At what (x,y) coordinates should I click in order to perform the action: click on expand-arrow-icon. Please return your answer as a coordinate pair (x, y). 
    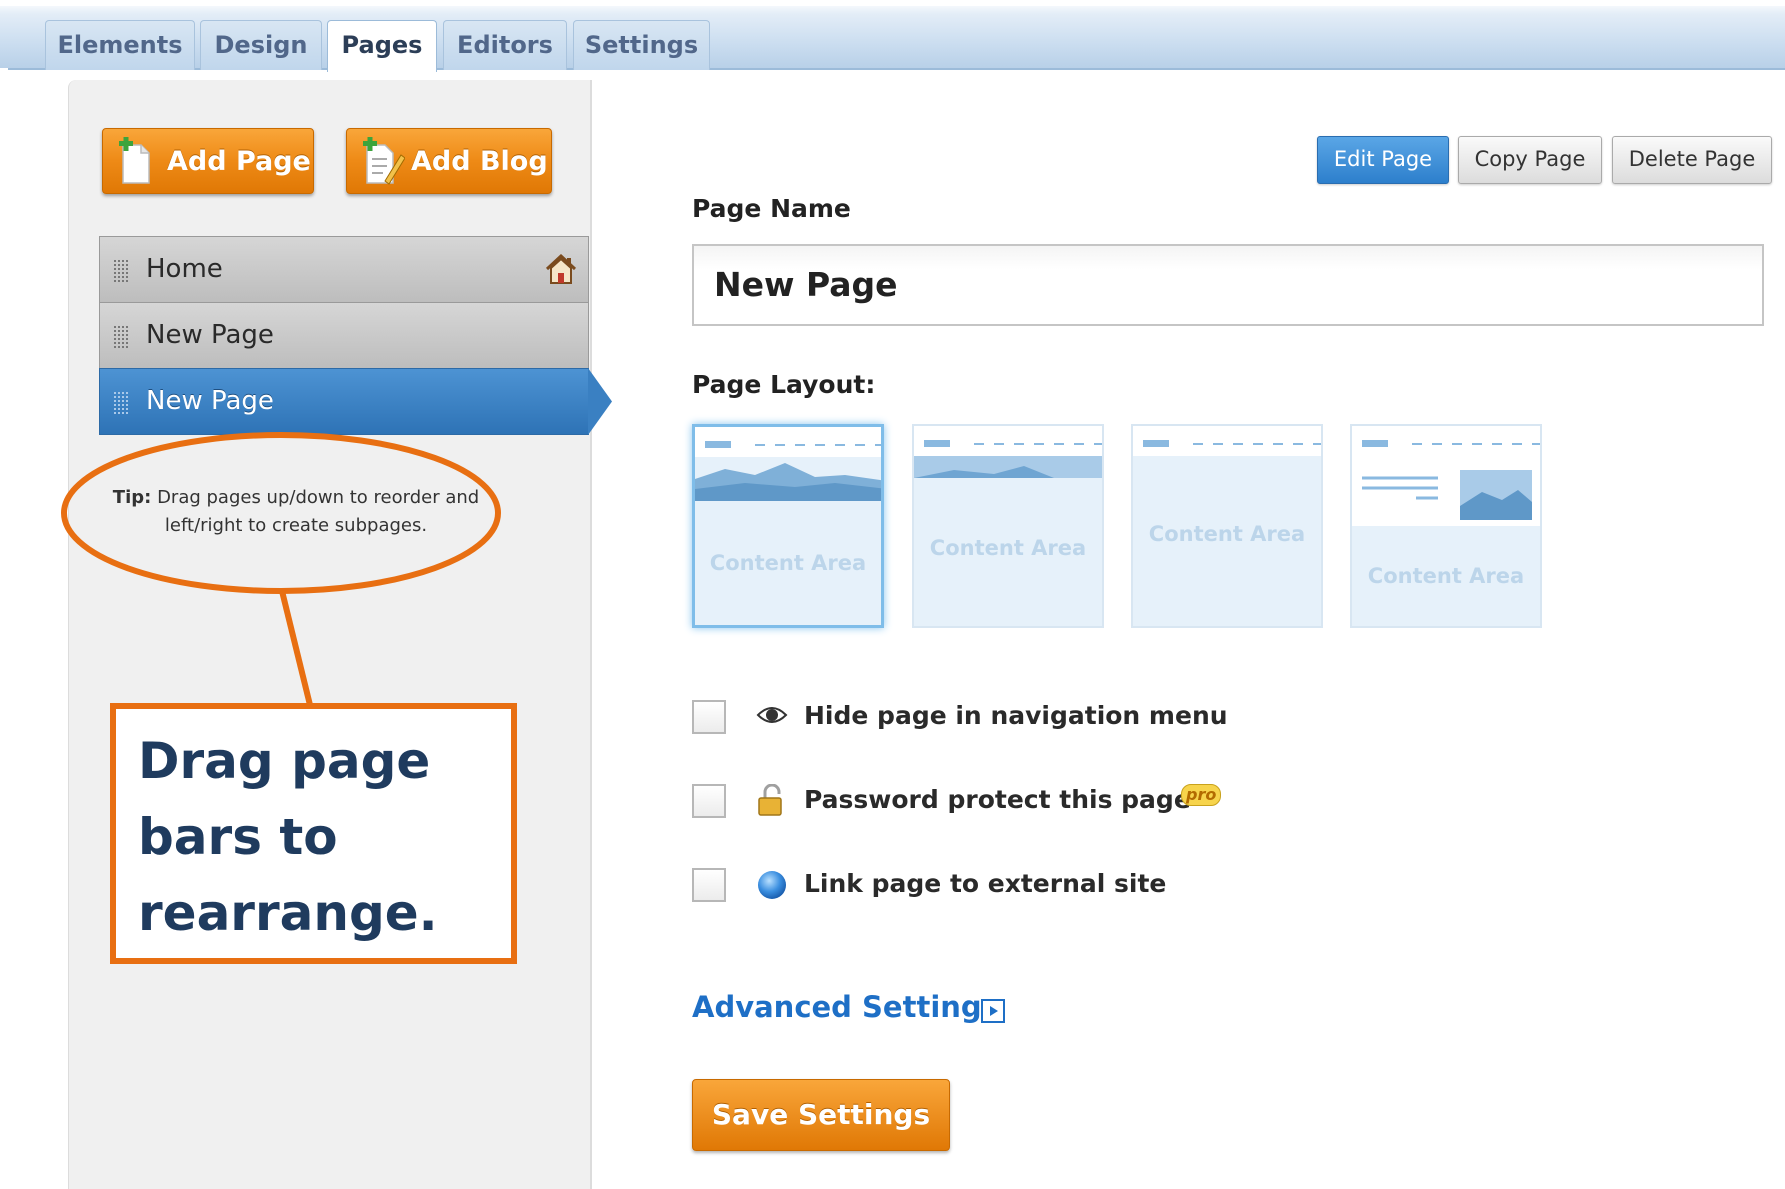
    Looking at the image, I should click on (993, 1011).